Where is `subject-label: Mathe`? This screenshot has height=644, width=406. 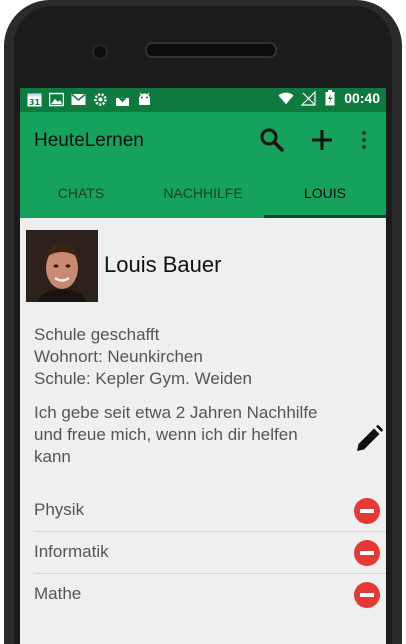 subject-label: Mathe is located at coordinates (58, 593).